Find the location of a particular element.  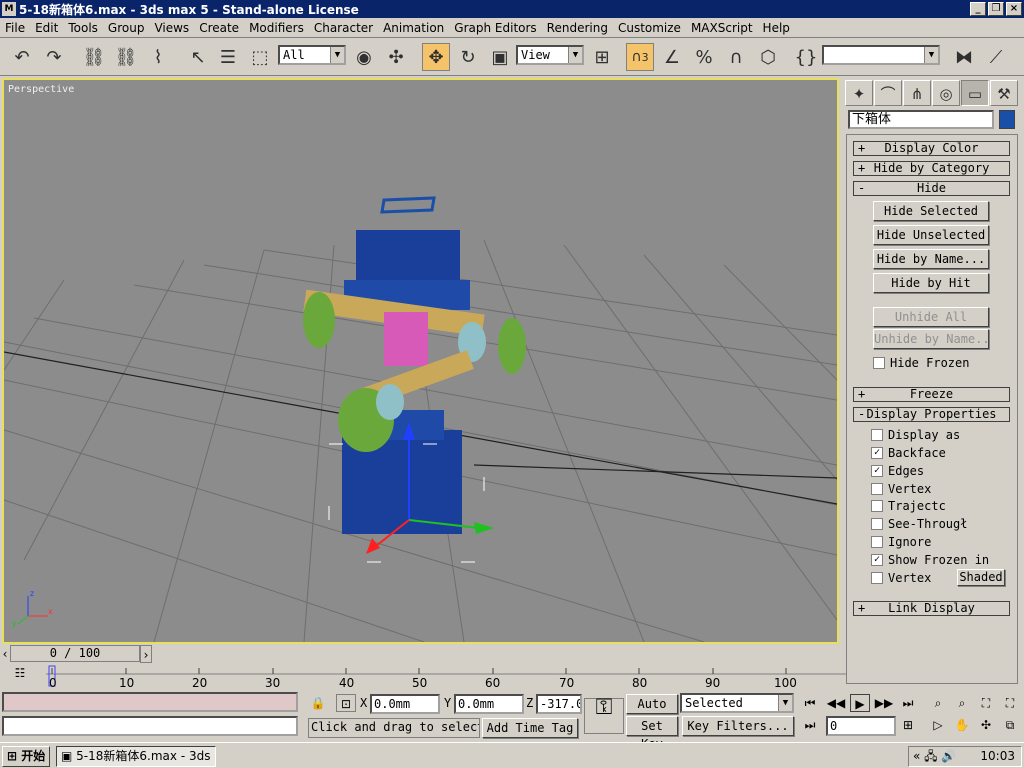

zoom-extents-icon: ⛶ is located at coordinates (986, 703).